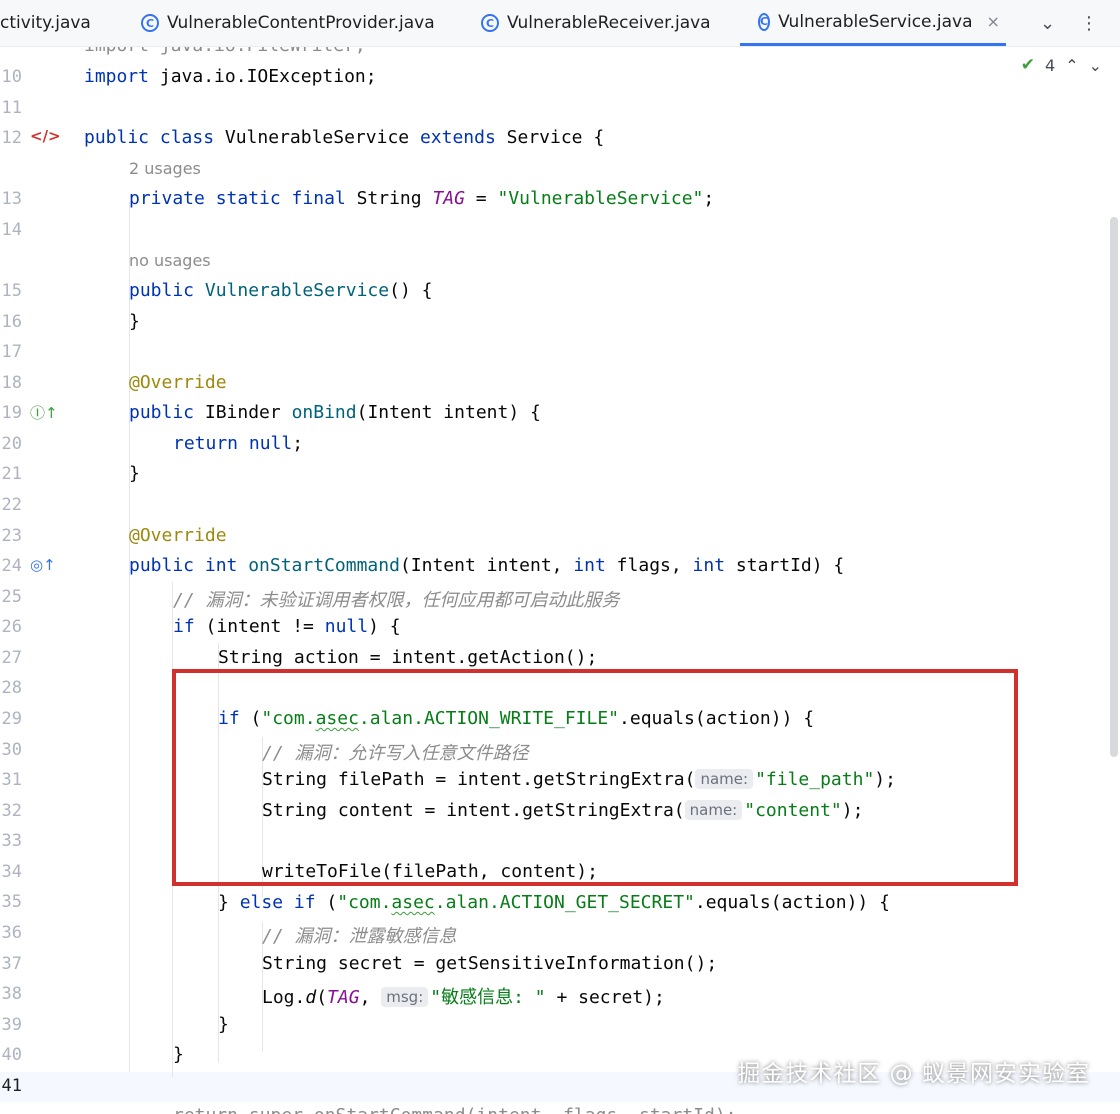 Image resolution: width=1120 pixels, height=1114 pixels. I want to click on code-line-21: }, so click(134, 473).